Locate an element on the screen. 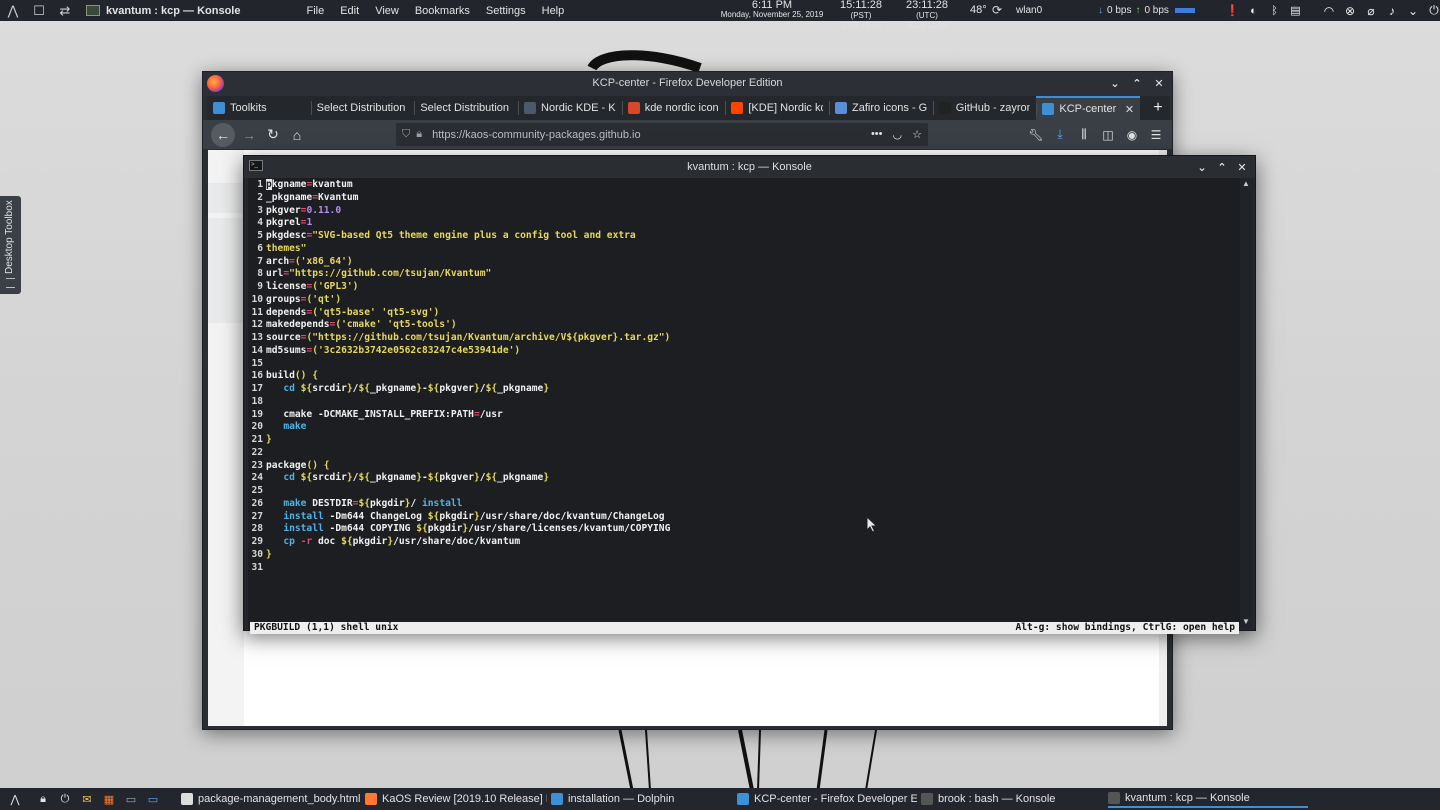 Image resolution: width=1440 pixels, height=810 pixels. tab-7: GitHub - zayronx is located at coordinates (984, 108).